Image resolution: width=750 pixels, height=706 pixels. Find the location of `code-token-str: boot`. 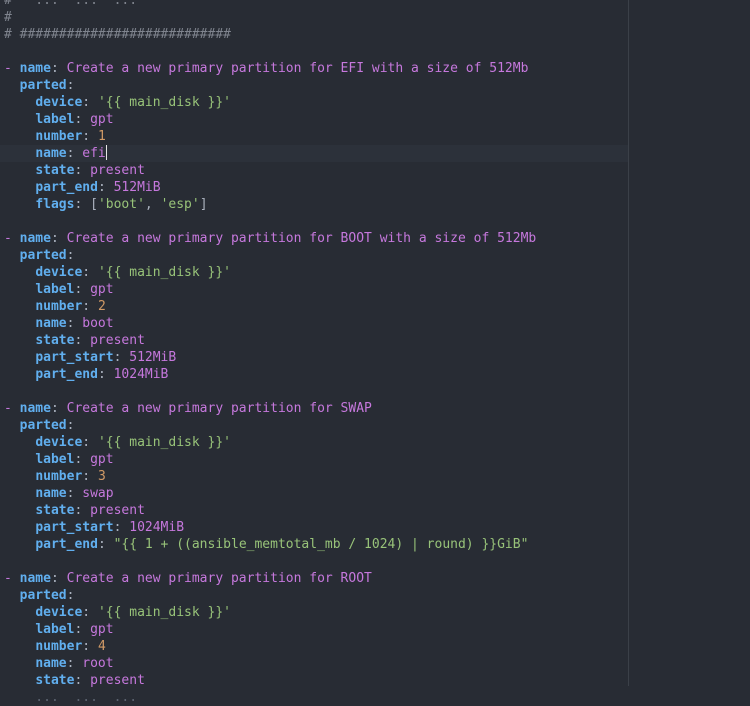

code-token-str: boot is located at coordinates (98, 323).